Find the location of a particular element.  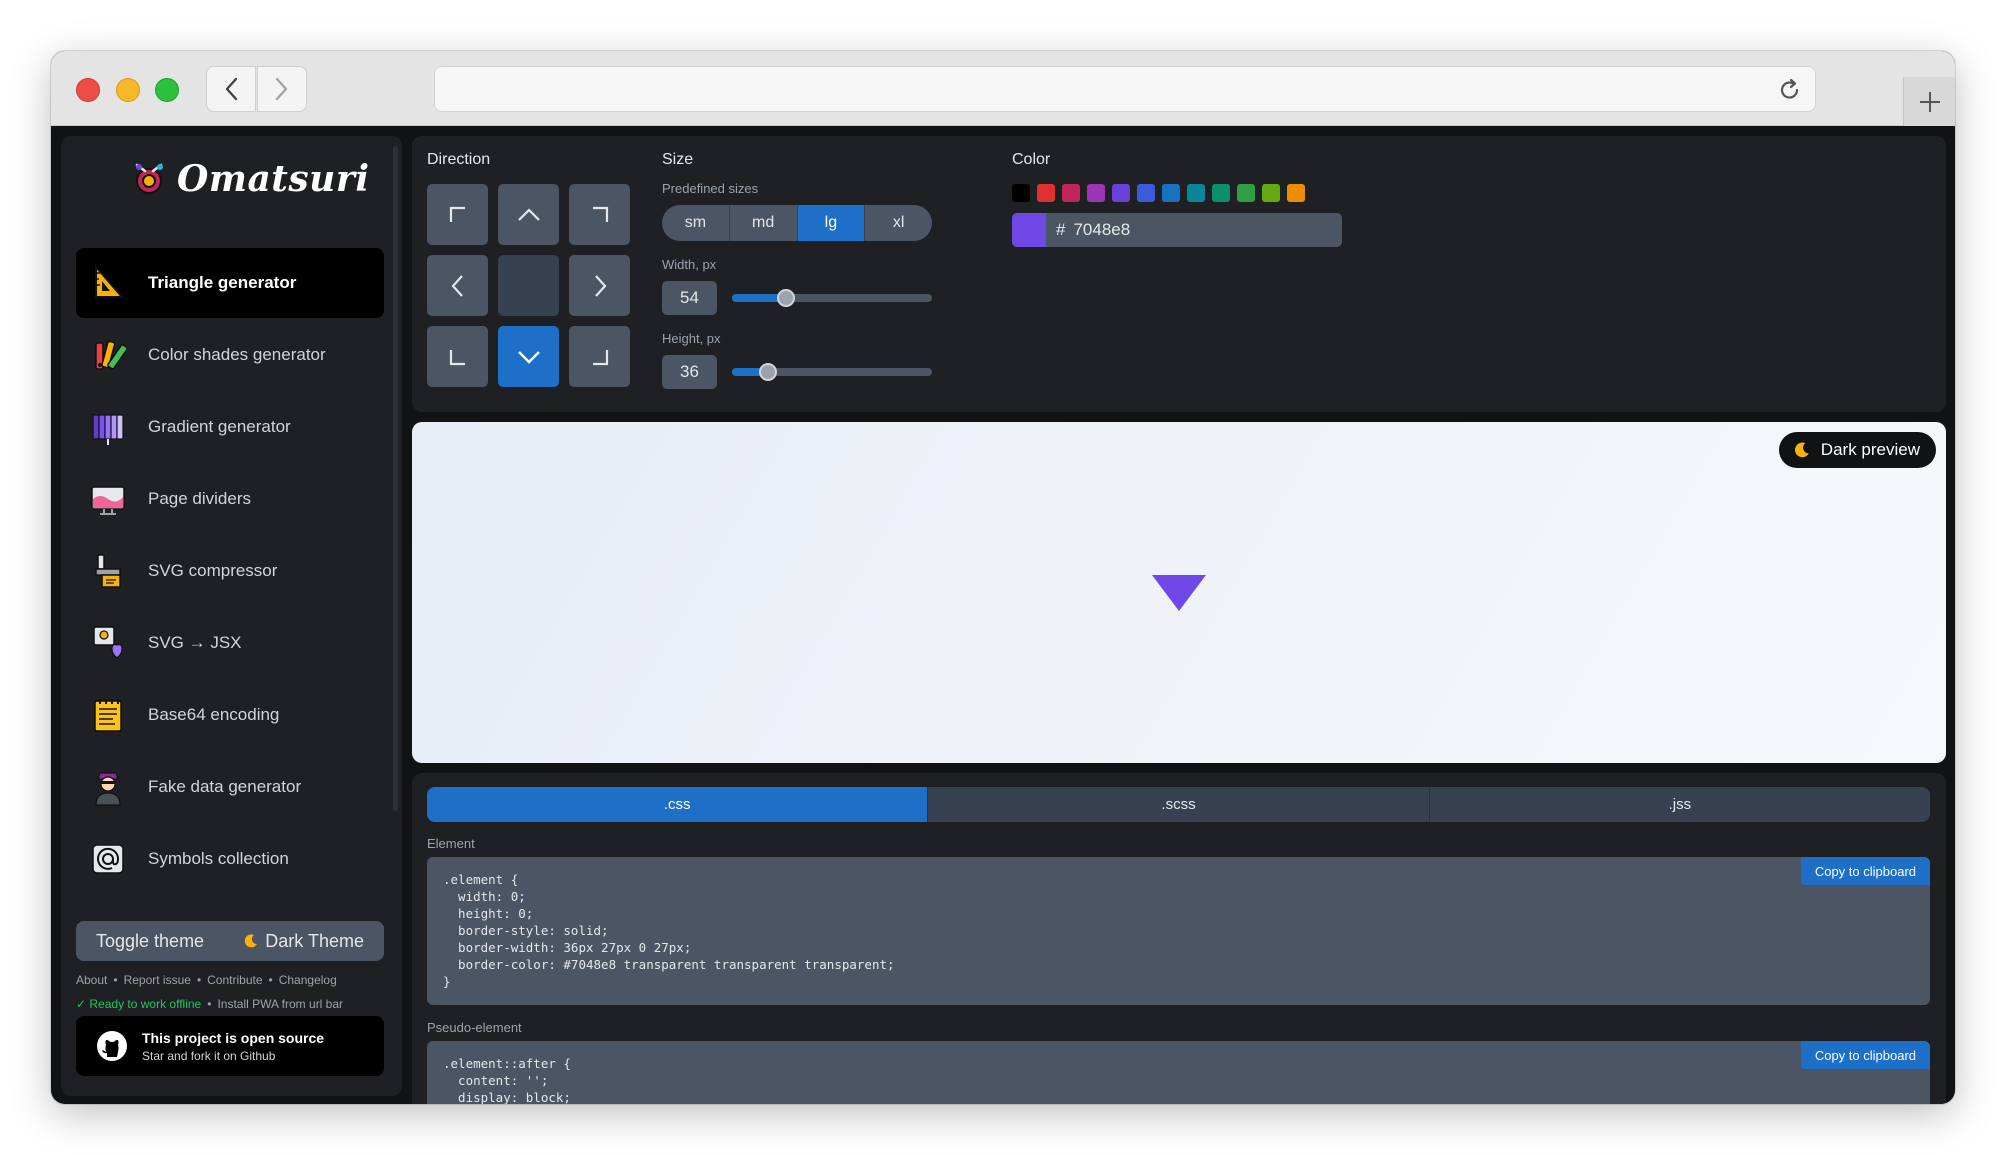

sidebar-item-base64-encoding: Base64 encoding is located at coordinates (230, 715).